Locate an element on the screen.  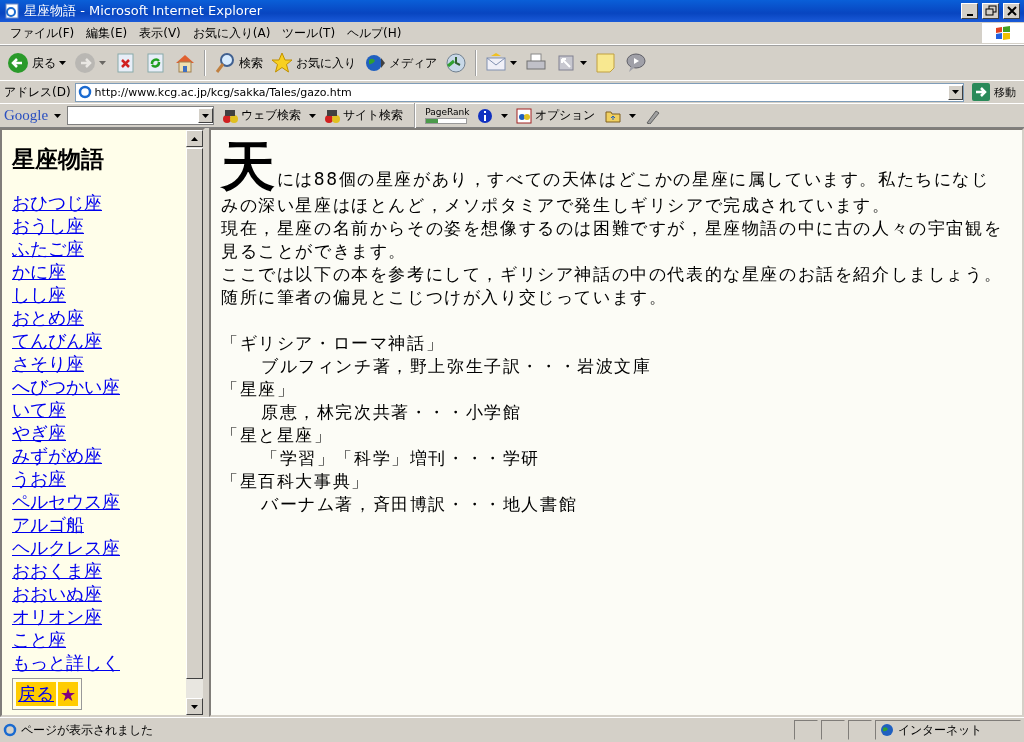
minimize-button is located at coordinates (969, 11).